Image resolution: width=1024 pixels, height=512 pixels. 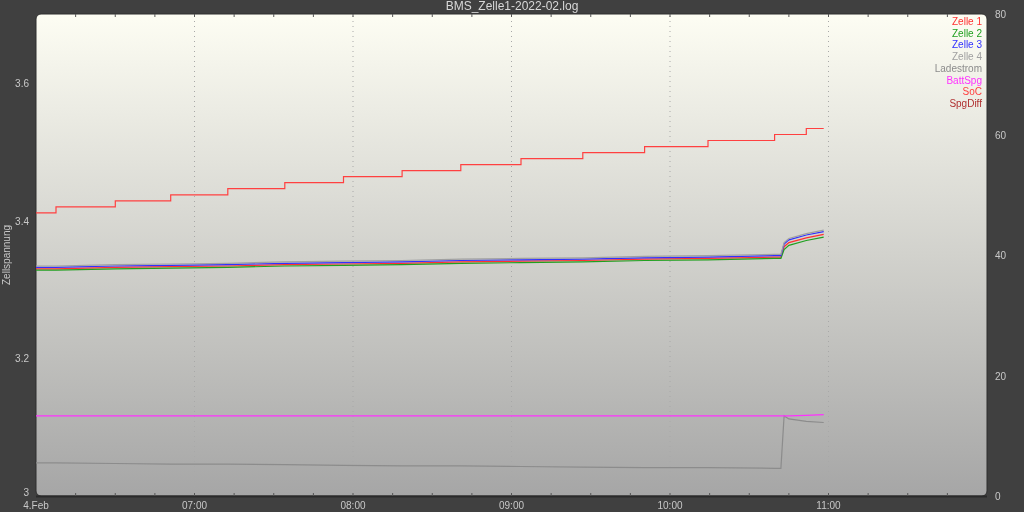 What do you see at coordinates (6, 255) in the screenshot?
I see `y-axis-title: Zellspannung` at bounding box center [6, 255].